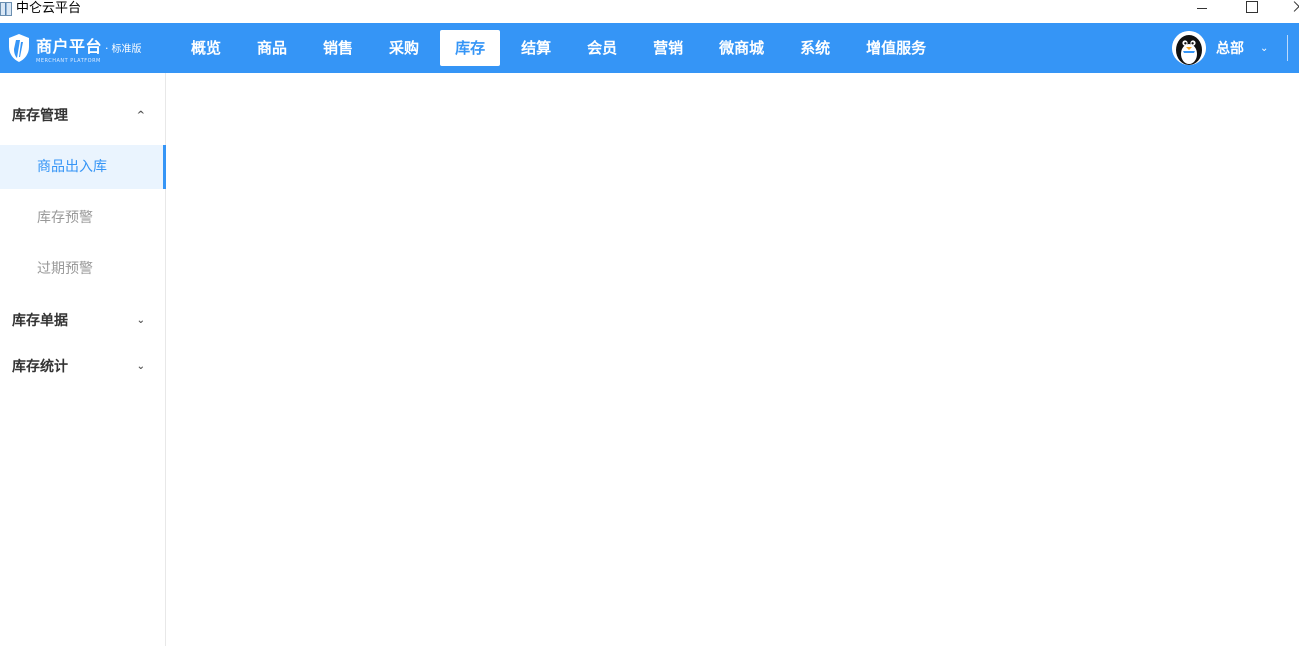 This screenshot has height=646, width=1299. What do you see at coordinates (19, 48) in the screenshot?
I see `shield-logo-icon` at bounding box center [19, 48].